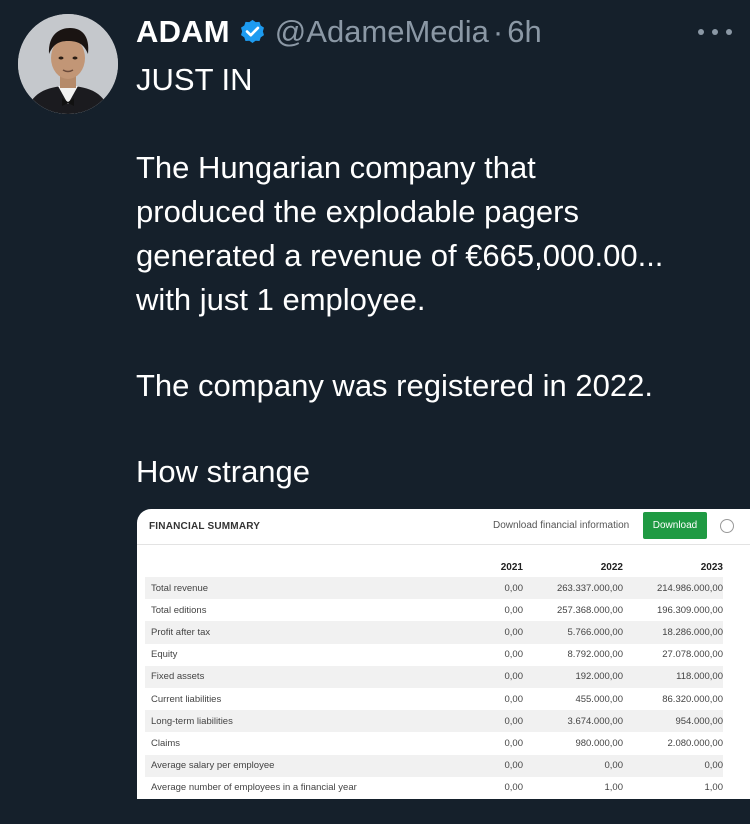 The width and height of the screenshot is (750, 824). What do you see at coordinates (295, 765) in the screenshot?
I see `row-label: Average salary per employee` at bounding box center [295, 765].